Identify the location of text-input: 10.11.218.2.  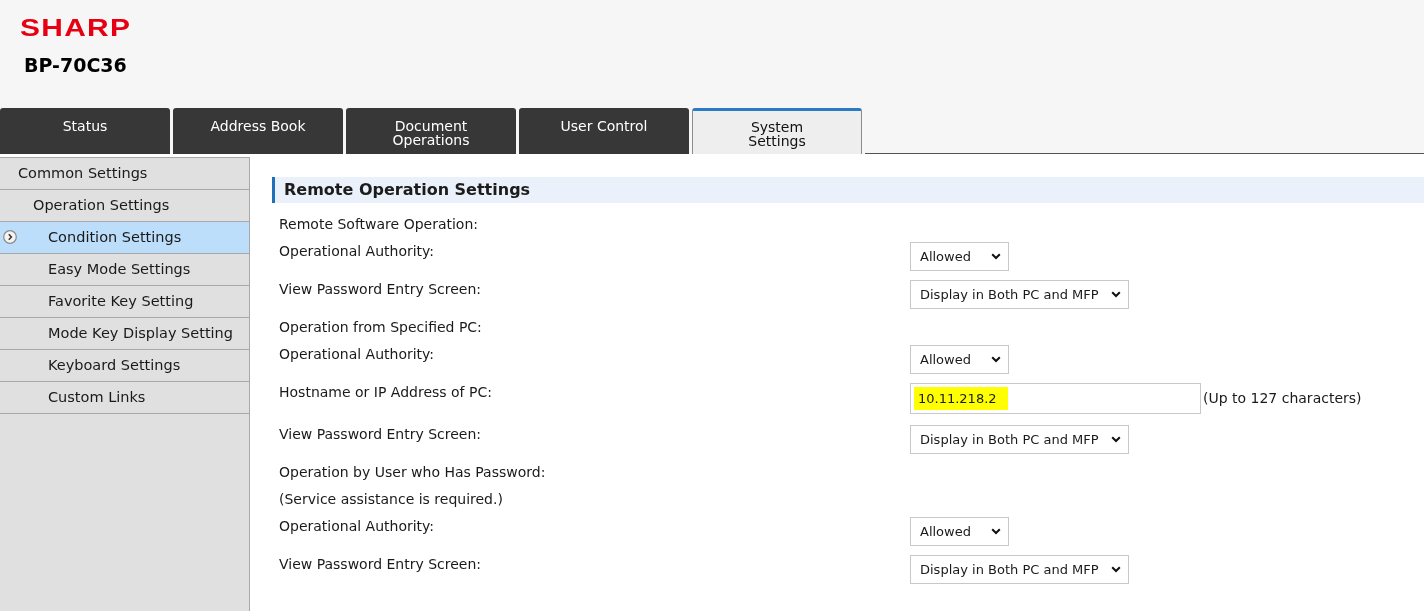
(1055, 398).